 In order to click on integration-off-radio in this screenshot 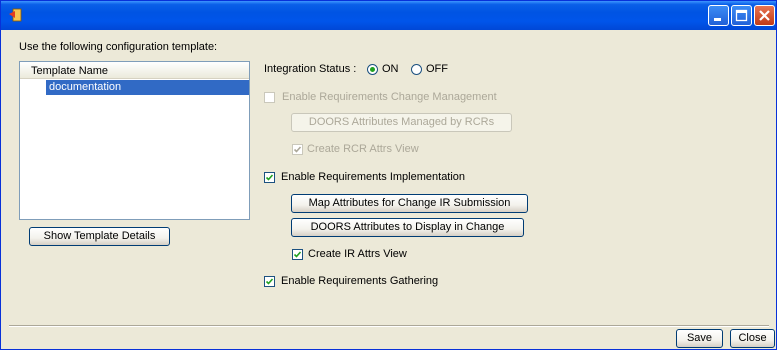, I will do `click(416, 69)`.